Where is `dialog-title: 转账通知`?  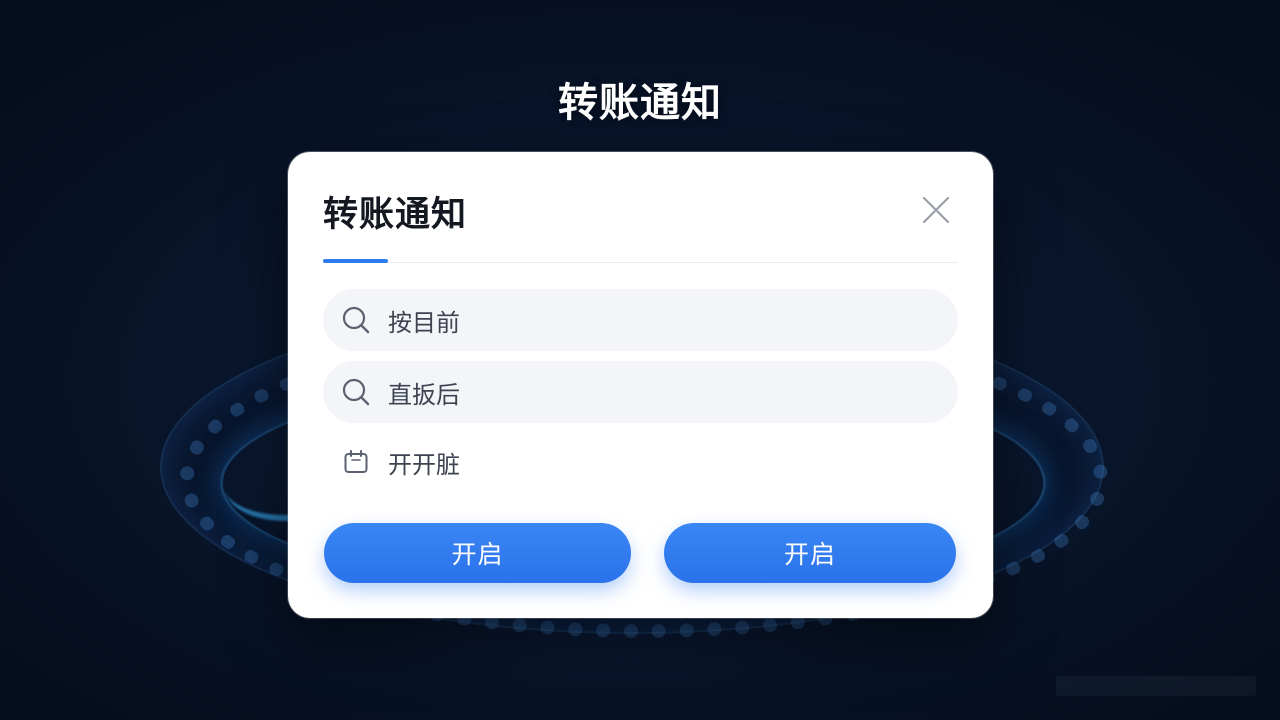
dialog-title: 转账通知 is located at coordinates (395, 215).